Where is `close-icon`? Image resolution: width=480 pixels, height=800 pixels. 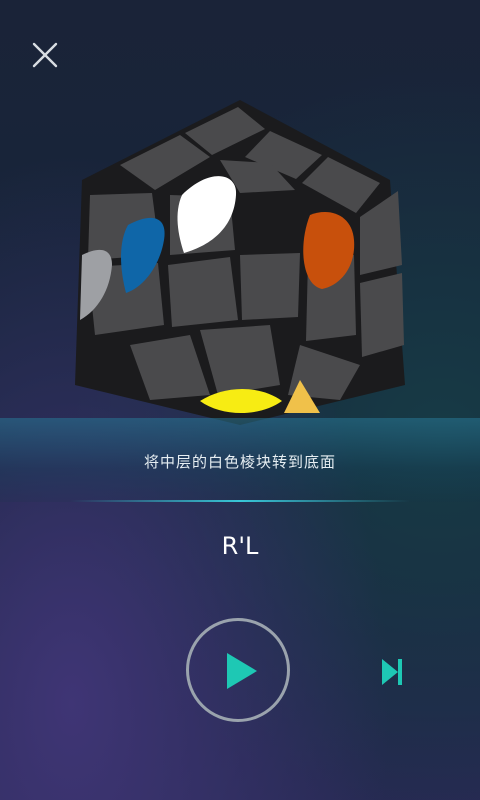 close-icon is located at coordinates (45, 55).